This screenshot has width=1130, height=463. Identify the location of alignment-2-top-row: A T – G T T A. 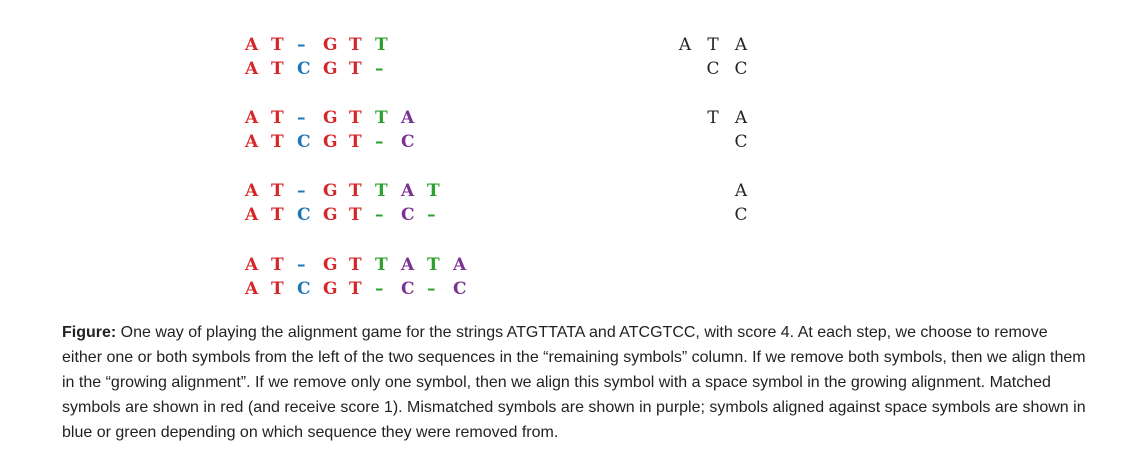
(336, 118).